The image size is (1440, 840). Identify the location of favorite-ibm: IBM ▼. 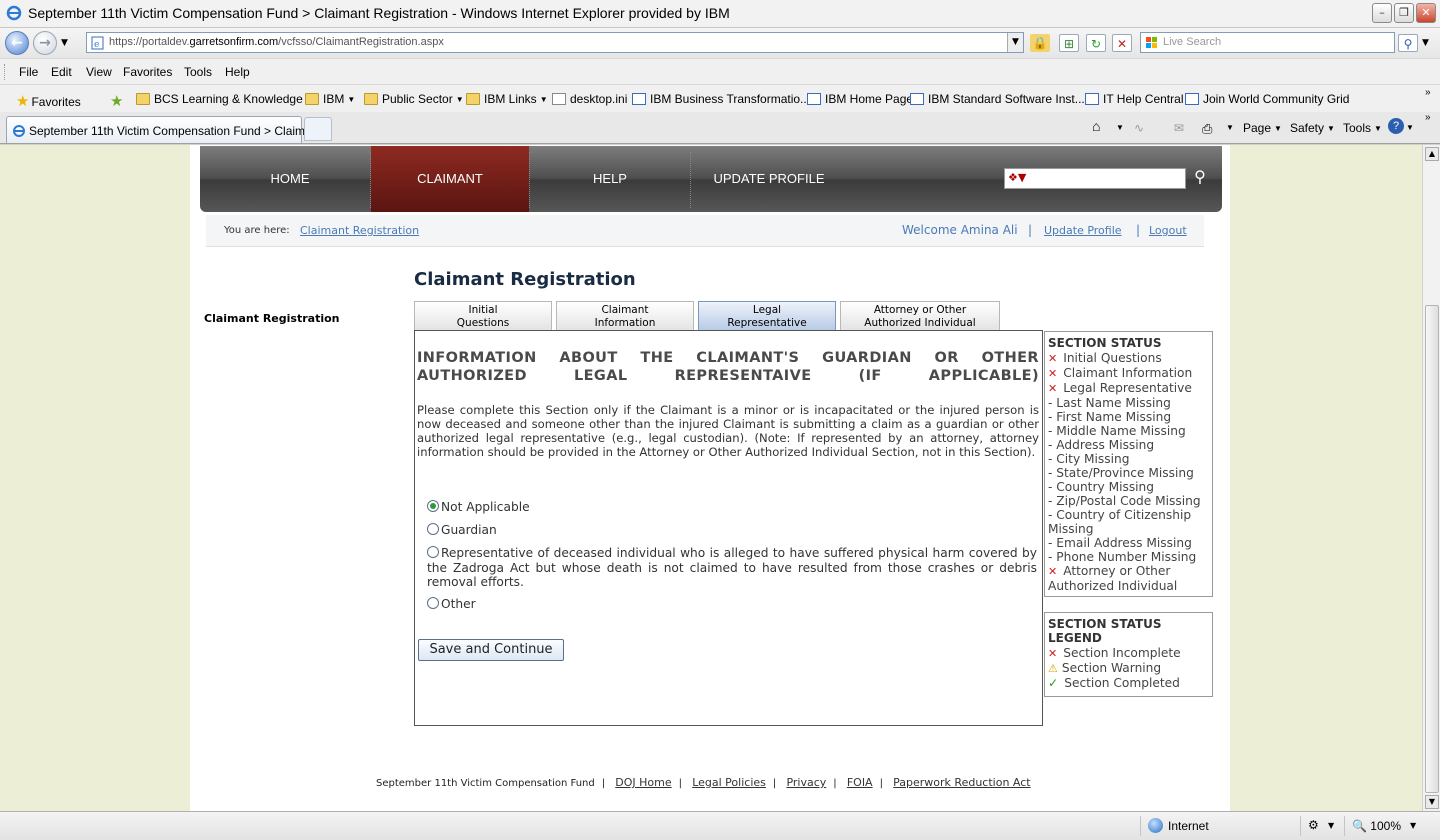
(330, 99).